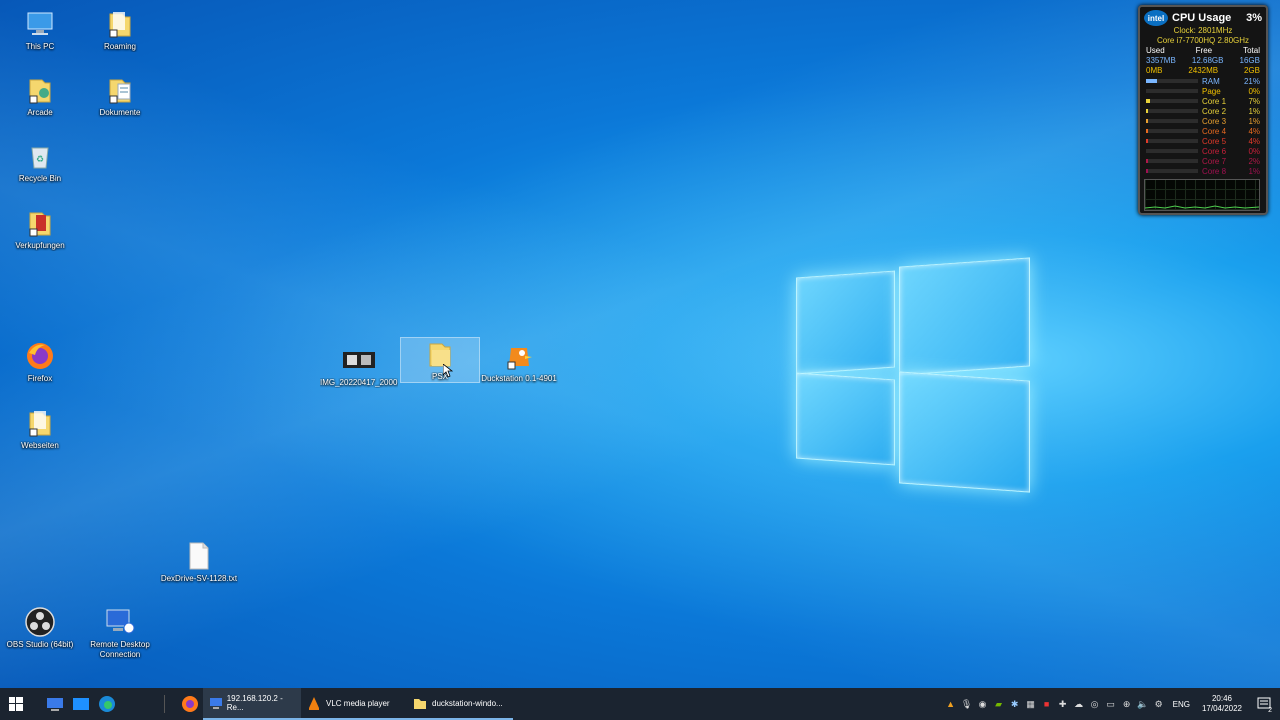 This screenshot has height=720, width=1280. What do you see at coordinates (1214, 111) in the screenshot?
I see `usage-bar-name: Core 2` at bounding box center [1214, 111].